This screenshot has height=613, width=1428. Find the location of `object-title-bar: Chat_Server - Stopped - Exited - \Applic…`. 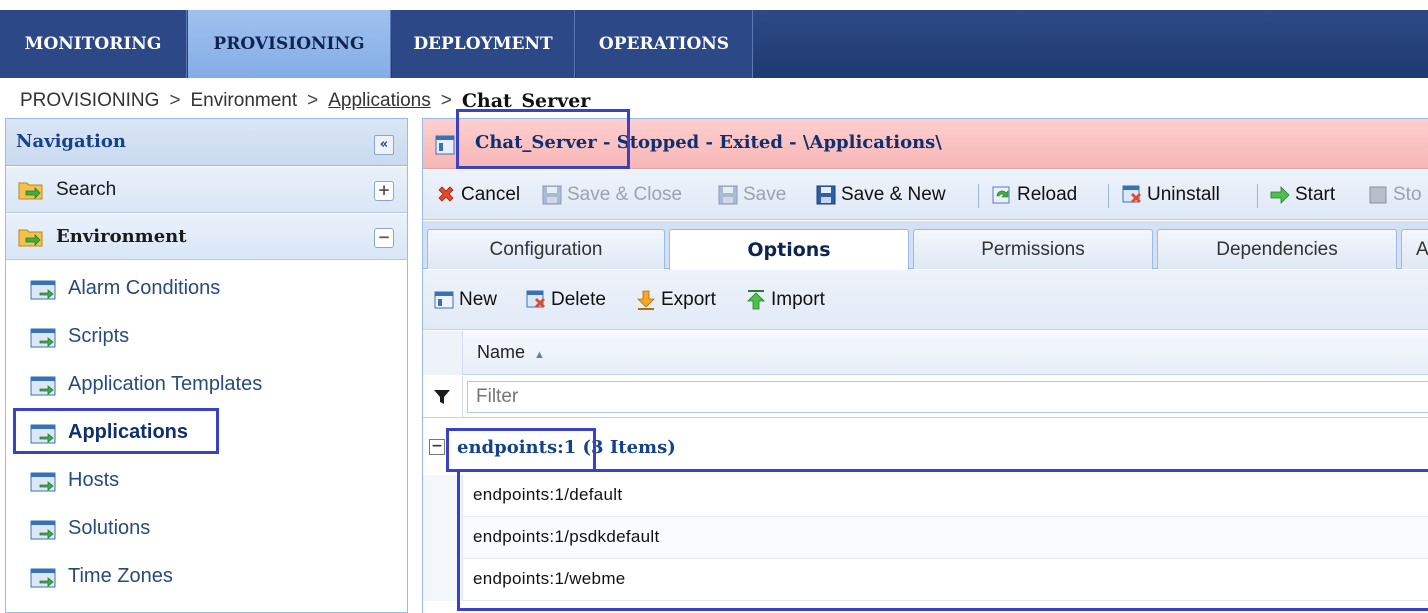

object-title-bar: Chat_Server - Stopped - Exited - \Applic… is located at coordinates (925, 144).